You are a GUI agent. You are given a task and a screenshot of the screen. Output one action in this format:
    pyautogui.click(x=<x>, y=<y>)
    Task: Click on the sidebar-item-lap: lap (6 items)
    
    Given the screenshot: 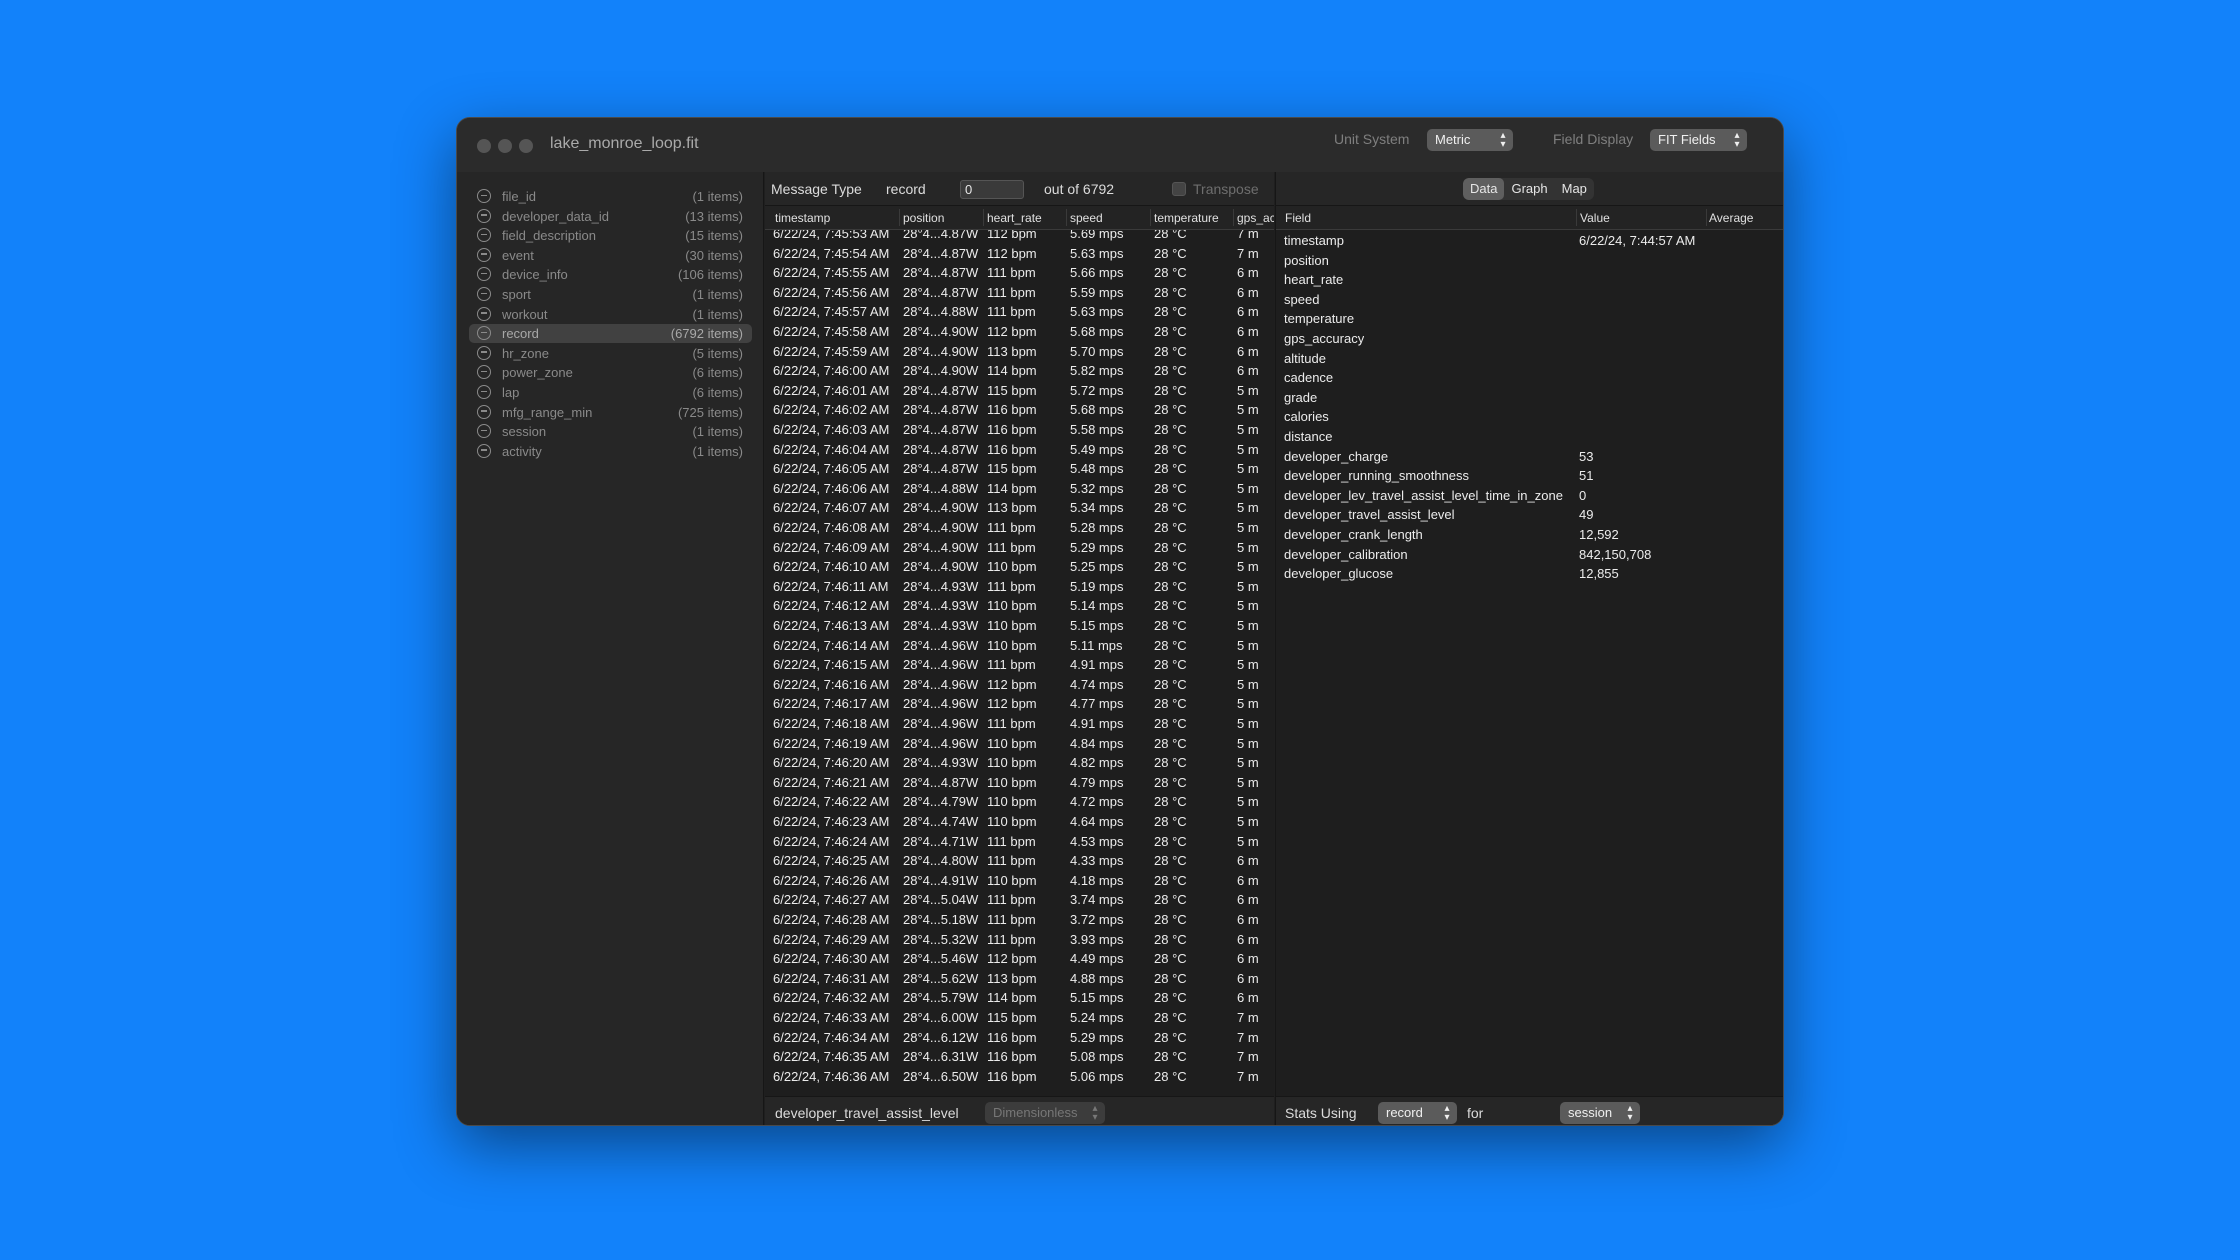 What is the action you would take?
    pyautogui.click(x=610, y=392)
    